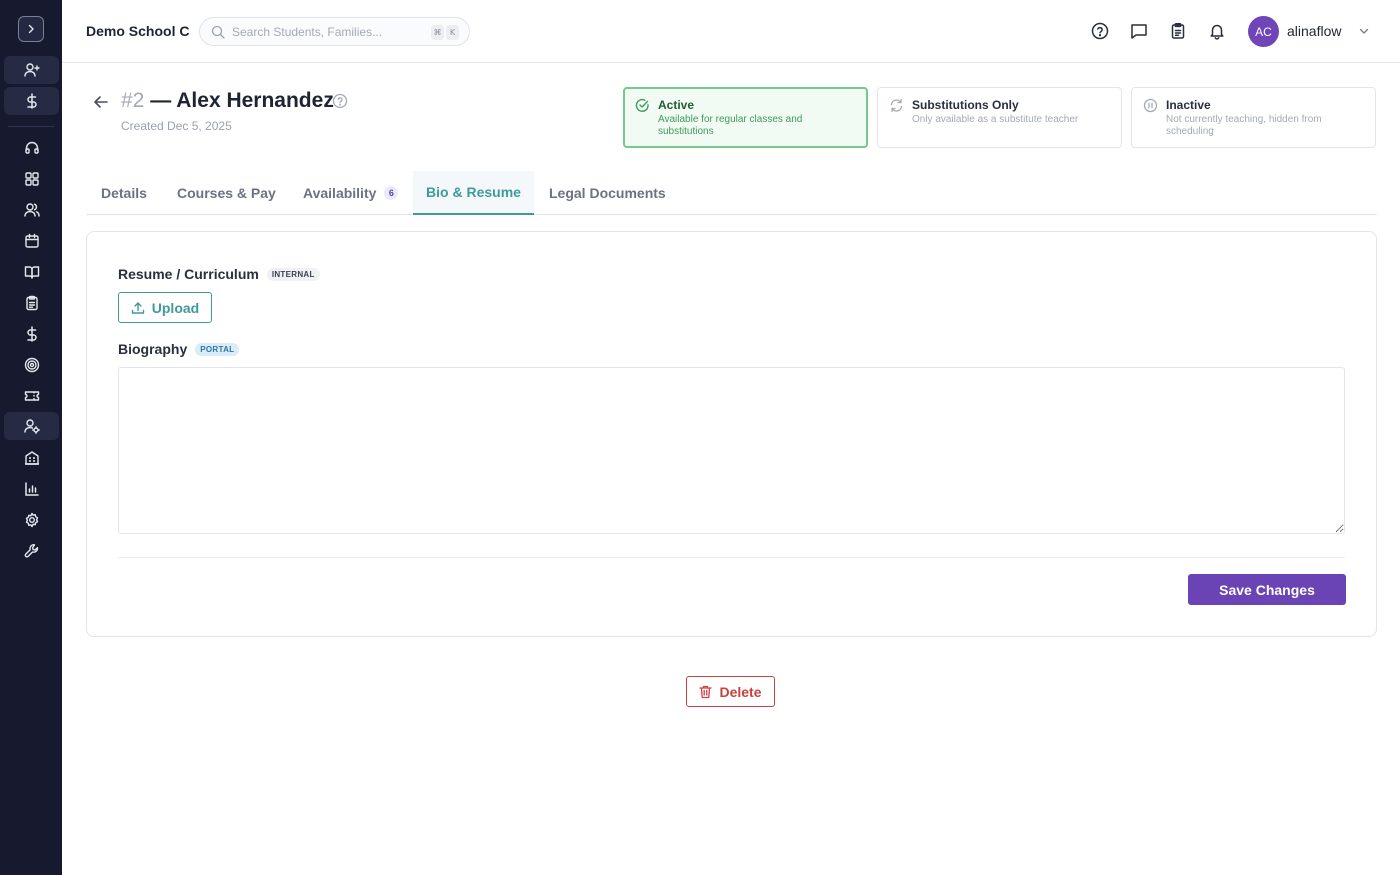 This screenshot has width=1400, height=875. I want to click on refresh-icon, so click(896, 105).